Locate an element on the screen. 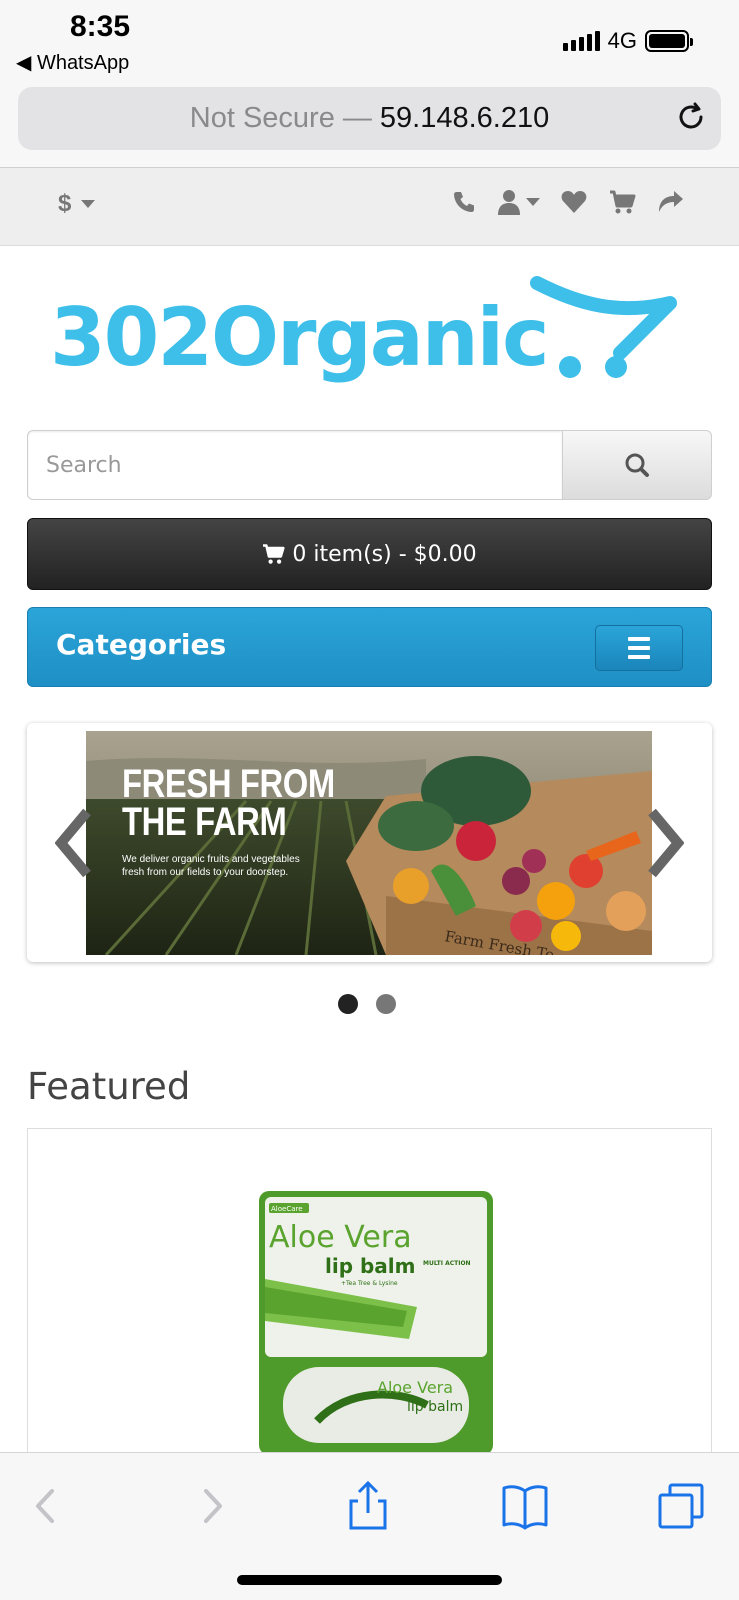  phone-icon is located at coordinates (464, 202).